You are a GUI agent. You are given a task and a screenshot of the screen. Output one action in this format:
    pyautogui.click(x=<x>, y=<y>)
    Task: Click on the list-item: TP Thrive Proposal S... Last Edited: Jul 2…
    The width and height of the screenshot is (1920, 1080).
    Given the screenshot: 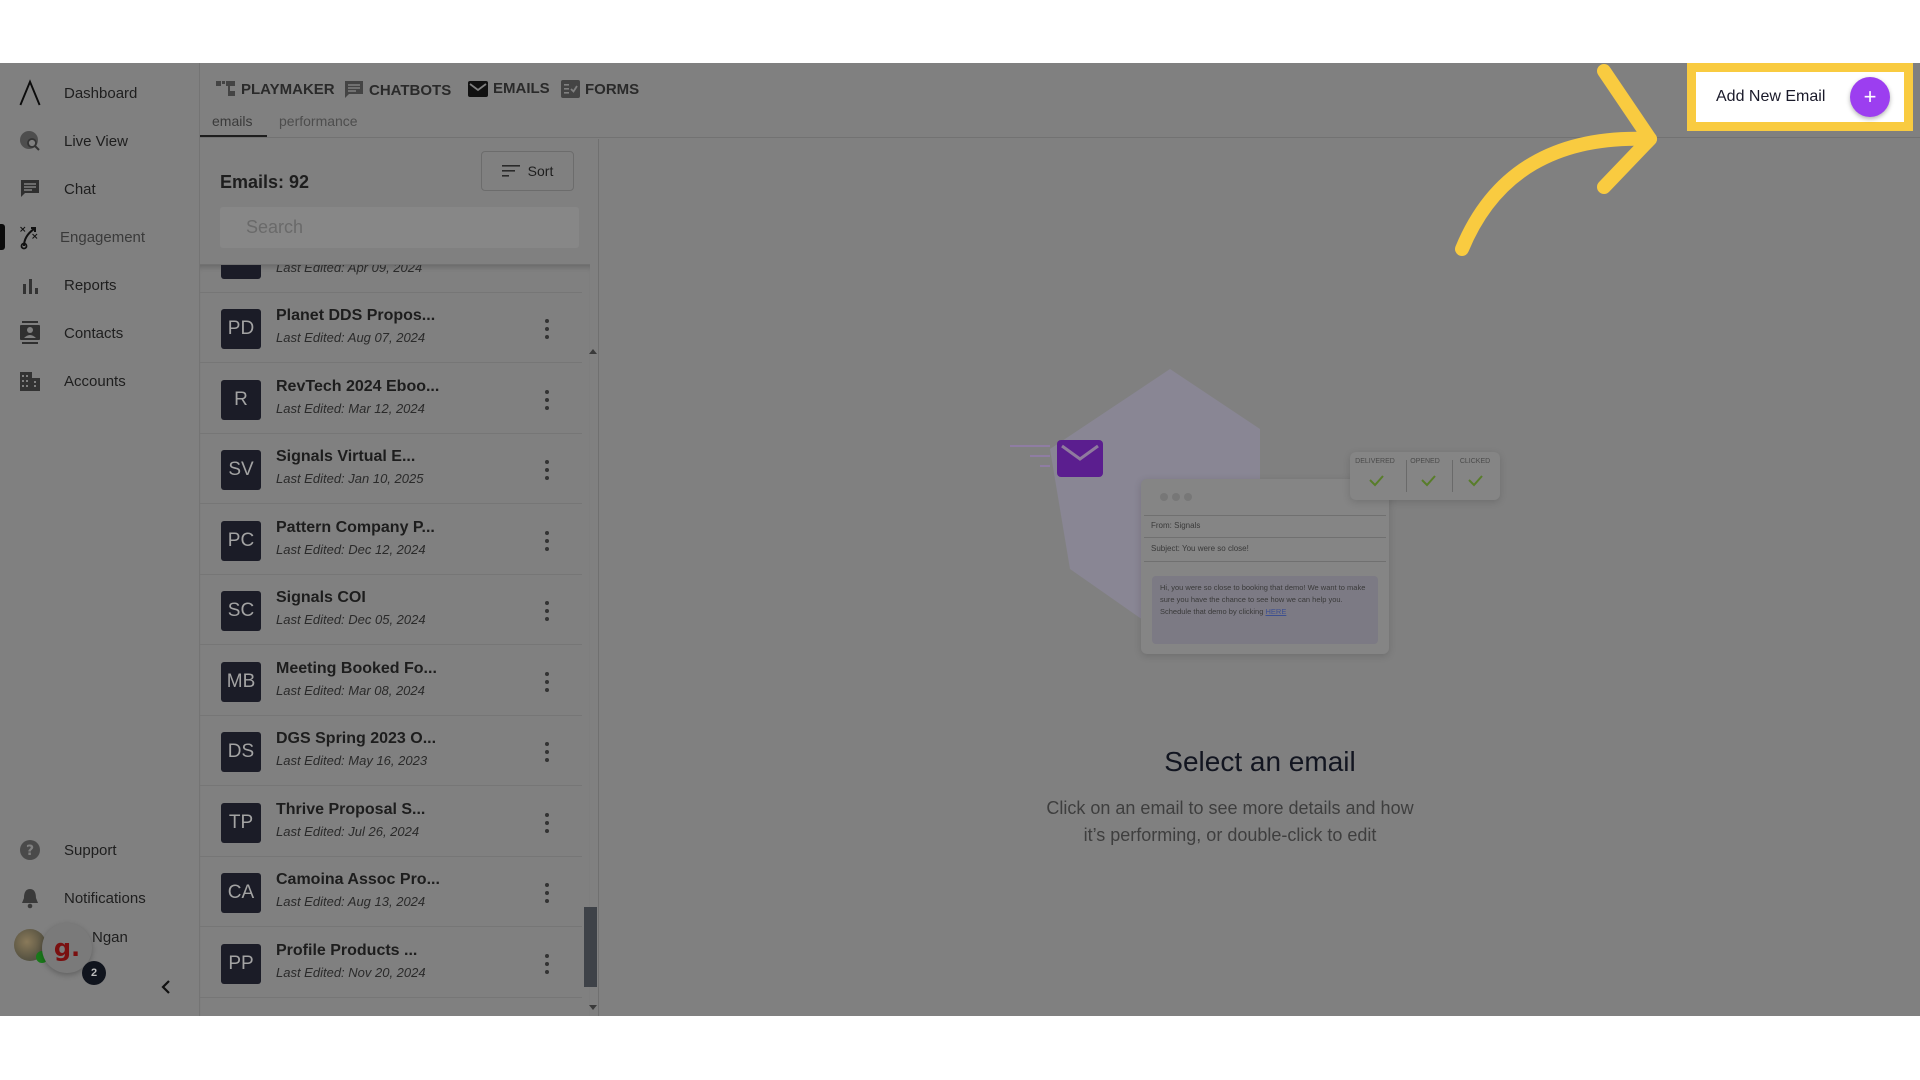 What is the action you would take?
    pyautogui.click(x=391, y=822)
    